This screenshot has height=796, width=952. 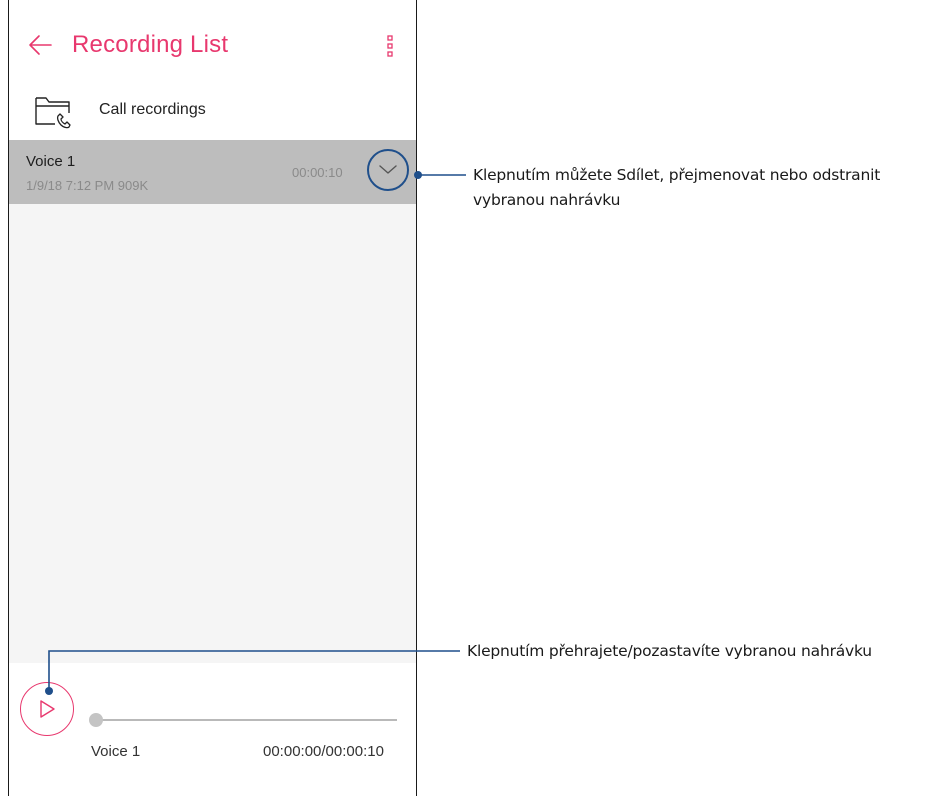 I want to click on call-recordings-folder: Call recordings, so click(x=212, y=113).